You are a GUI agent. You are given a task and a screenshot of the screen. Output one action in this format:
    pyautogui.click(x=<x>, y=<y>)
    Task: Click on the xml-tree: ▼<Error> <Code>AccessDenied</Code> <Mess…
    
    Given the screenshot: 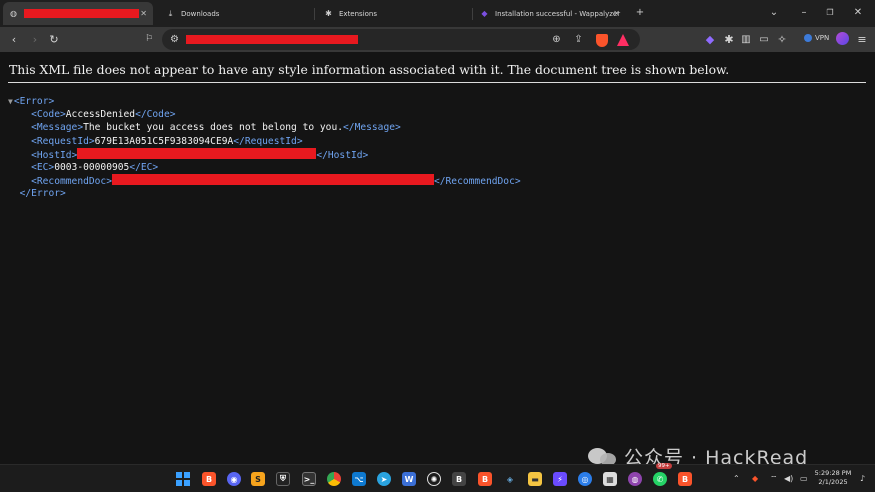 What is the action you would take?
    pyautogui.click(x=264, y=148)
    